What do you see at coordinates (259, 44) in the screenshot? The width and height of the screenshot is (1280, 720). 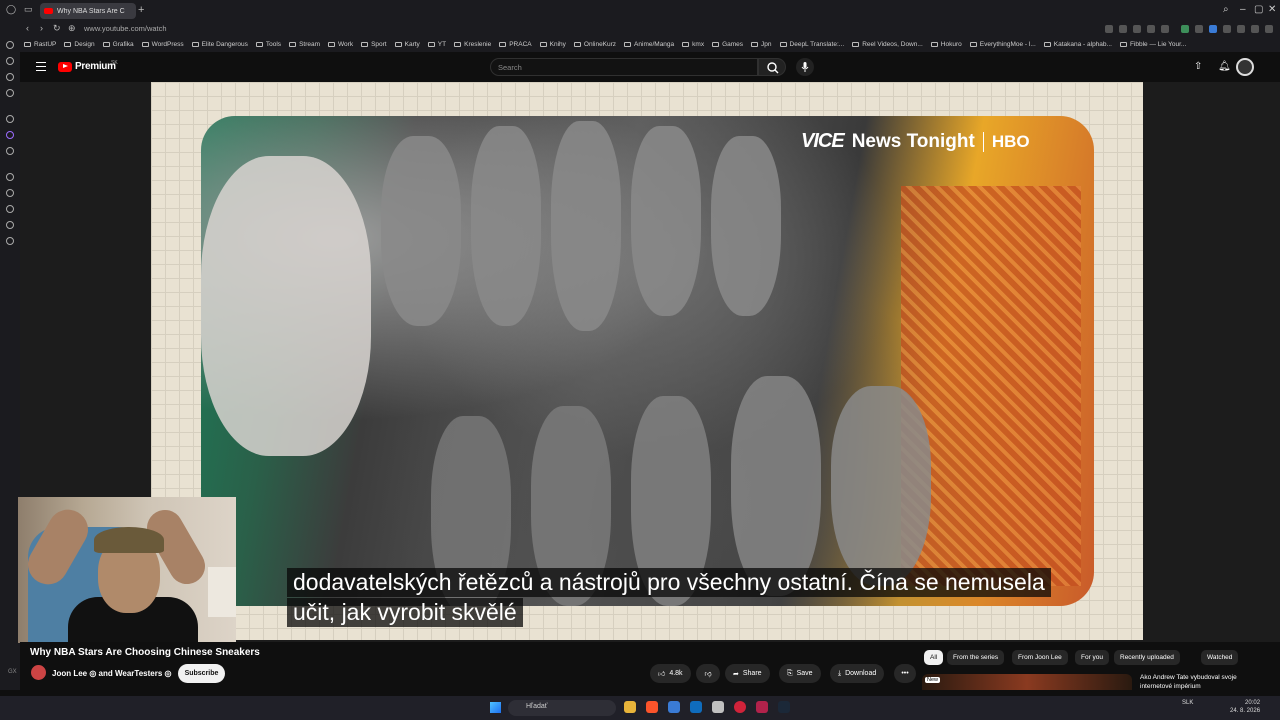 I see `folder-icon` at bounding box center [259, 44].